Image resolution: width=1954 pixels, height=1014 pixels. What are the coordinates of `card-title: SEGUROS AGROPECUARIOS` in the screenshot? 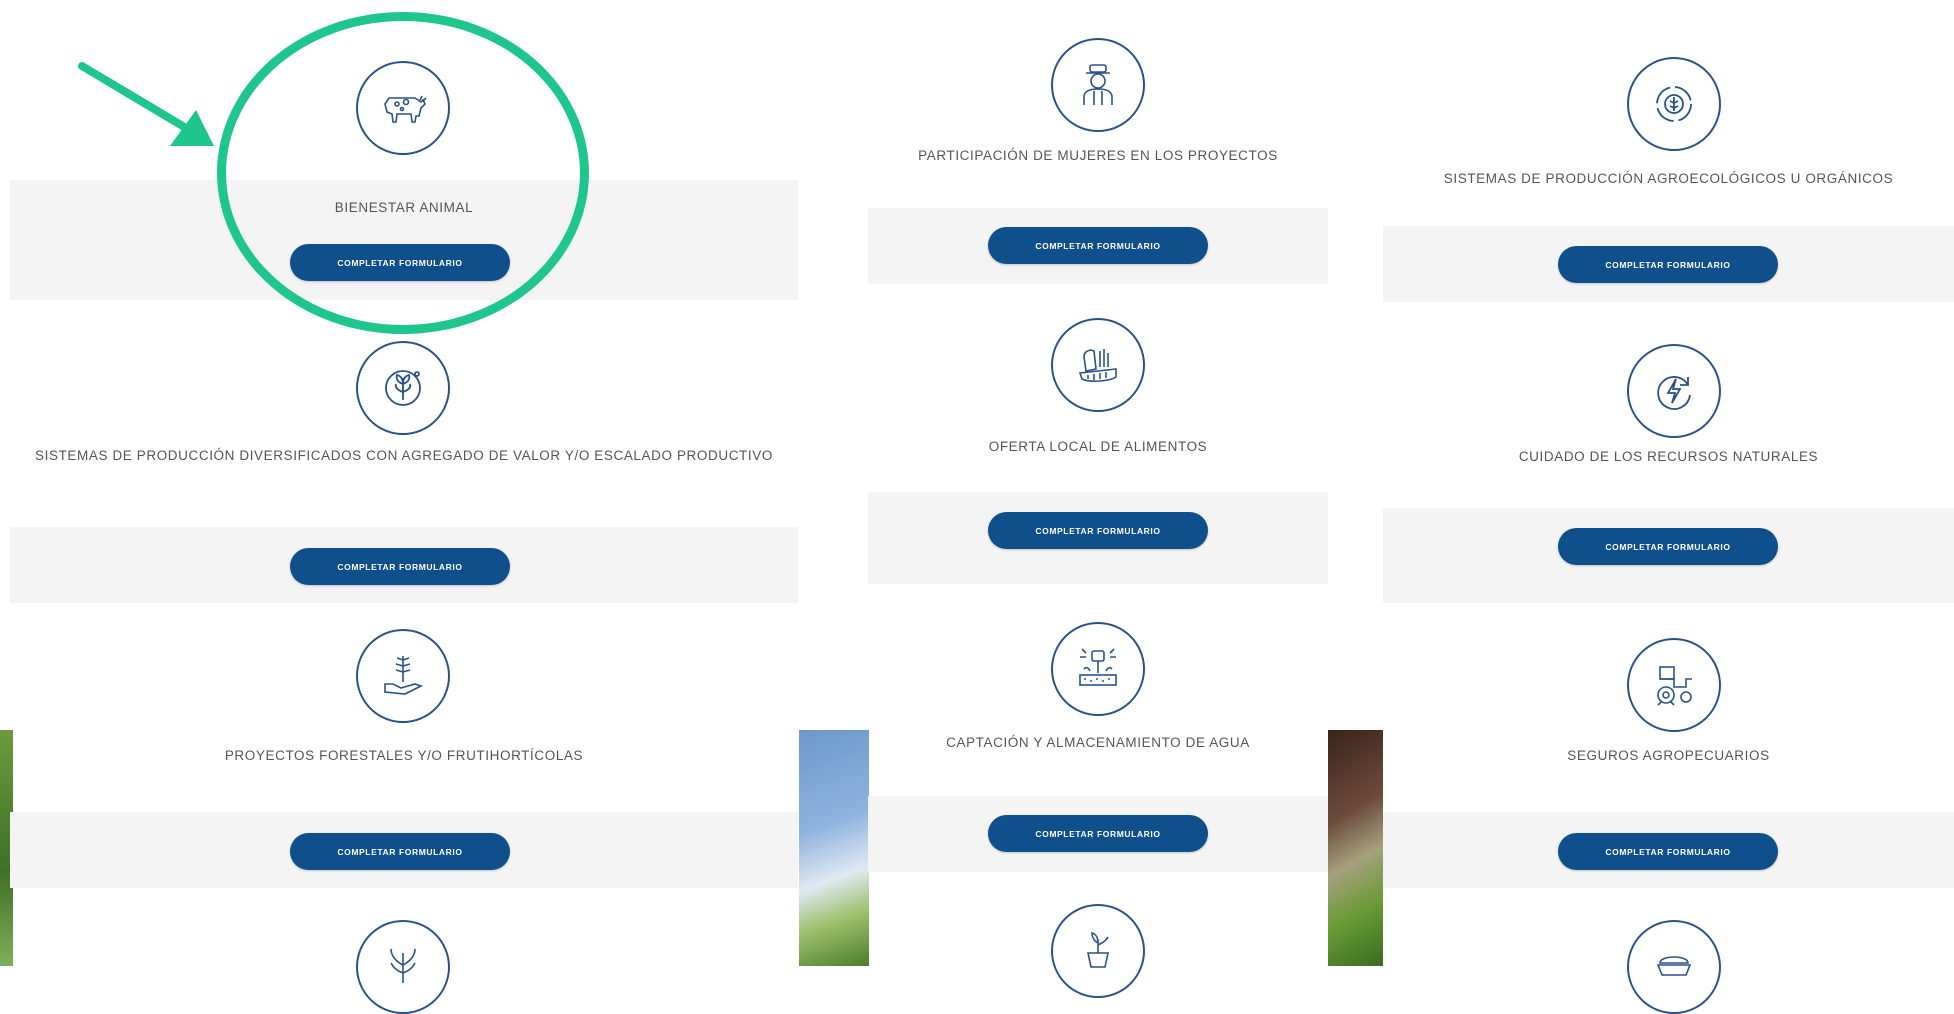 It's located at (1668, 755).